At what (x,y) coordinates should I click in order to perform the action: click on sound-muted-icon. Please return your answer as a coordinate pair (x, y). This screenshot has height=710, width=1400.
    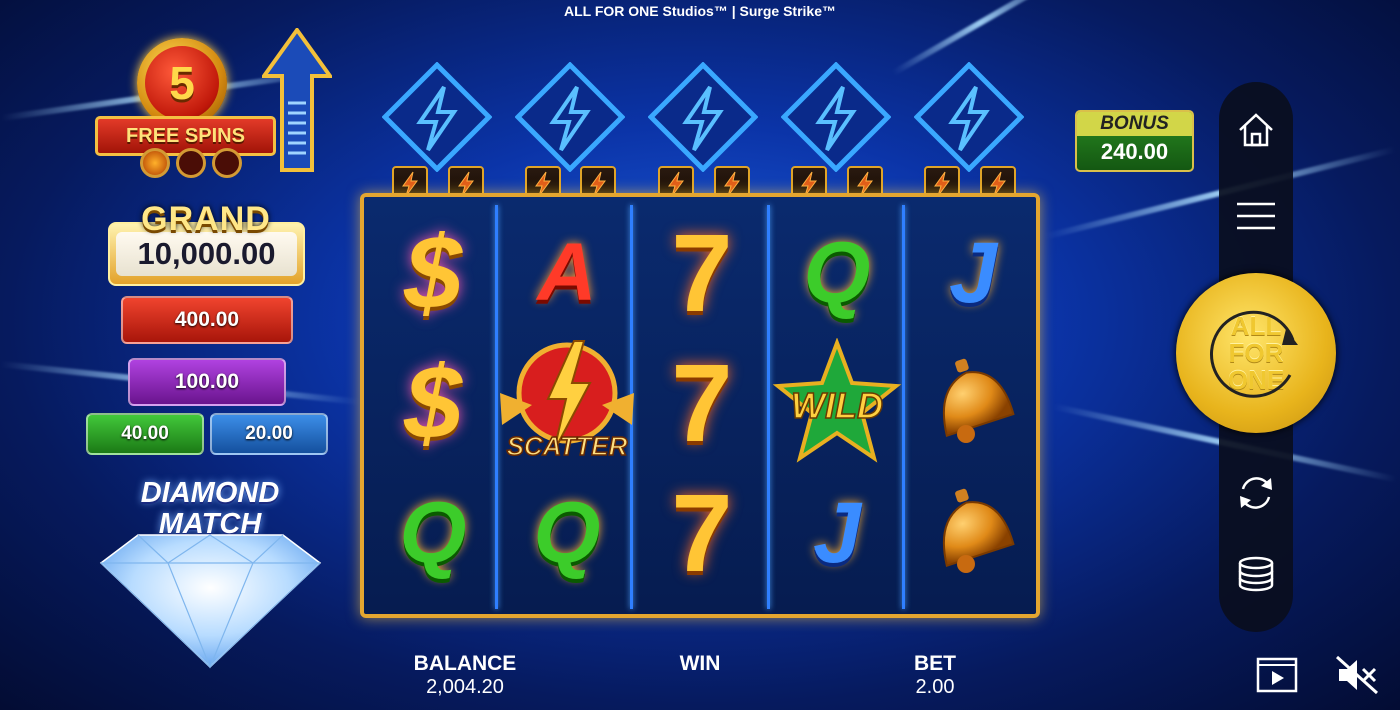
    Looking at the image, I should click on (1357, 675).